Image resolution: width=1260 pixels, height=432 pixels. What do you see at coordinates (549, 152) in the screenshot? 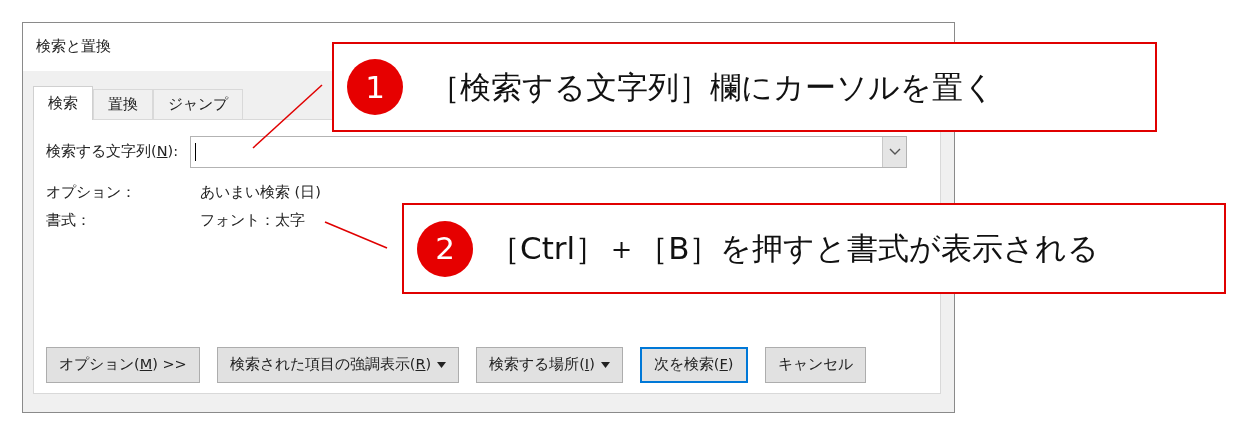
I see `search-field` at bounding box center [549, 152].